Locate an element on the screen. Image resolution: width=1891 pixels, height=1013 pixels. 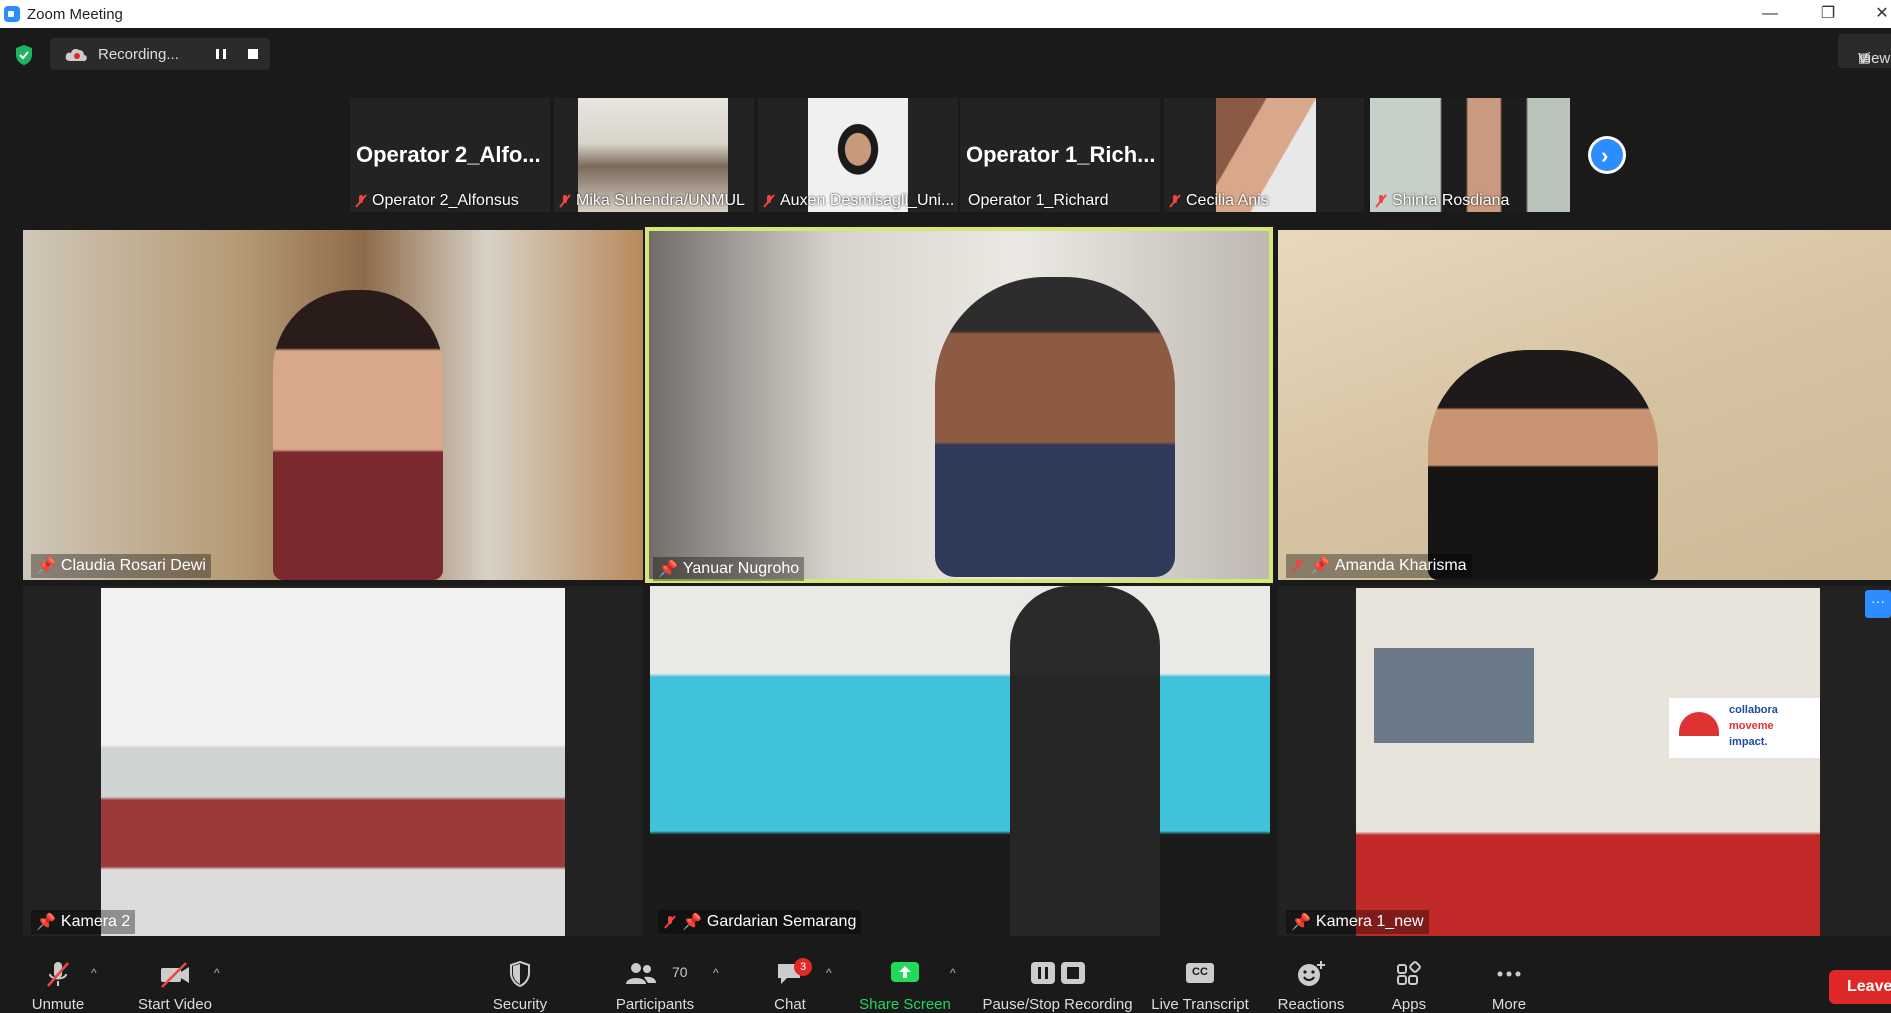
video-tile-kamera-2: 📌 Kamera 2 is located at coordinates (333, 761).